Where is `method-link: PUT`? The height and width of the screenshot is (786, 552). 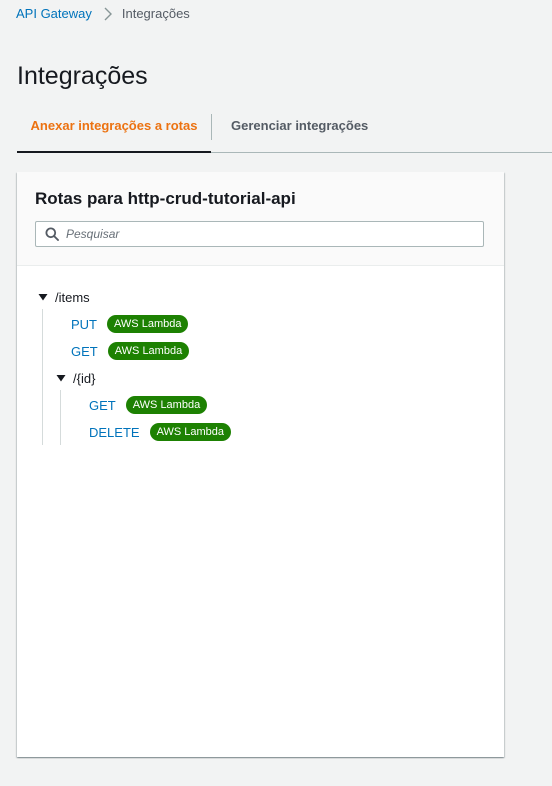
method-link: PUT is located at coordinates (84, 324).